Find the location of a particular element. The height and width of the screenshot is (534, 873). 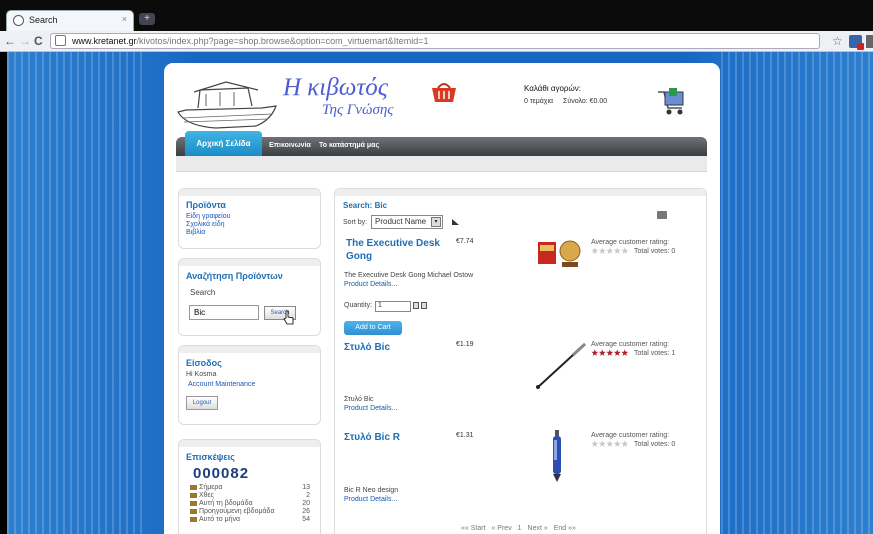

search-heading: Search: Bic is located at coordinates (365, 205).